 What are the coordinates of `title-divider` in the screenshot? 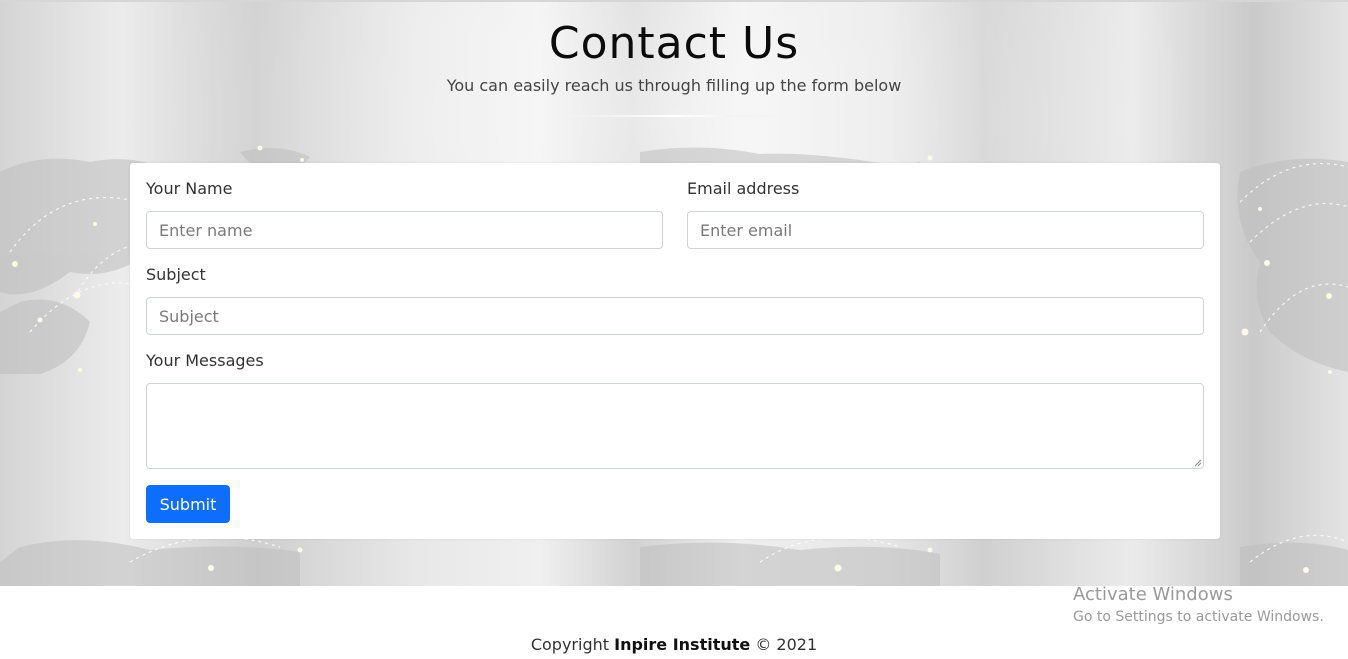 It's located at (674, 116).